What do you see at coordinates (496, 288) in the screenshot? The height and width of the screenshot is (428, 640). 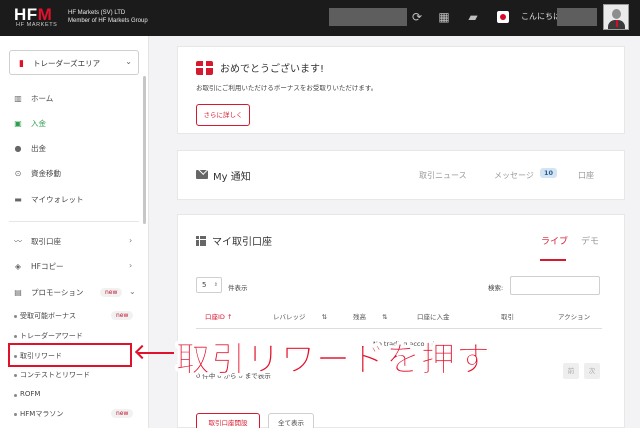 I see `search-label: 検索:` at bounding box center [496, 288].